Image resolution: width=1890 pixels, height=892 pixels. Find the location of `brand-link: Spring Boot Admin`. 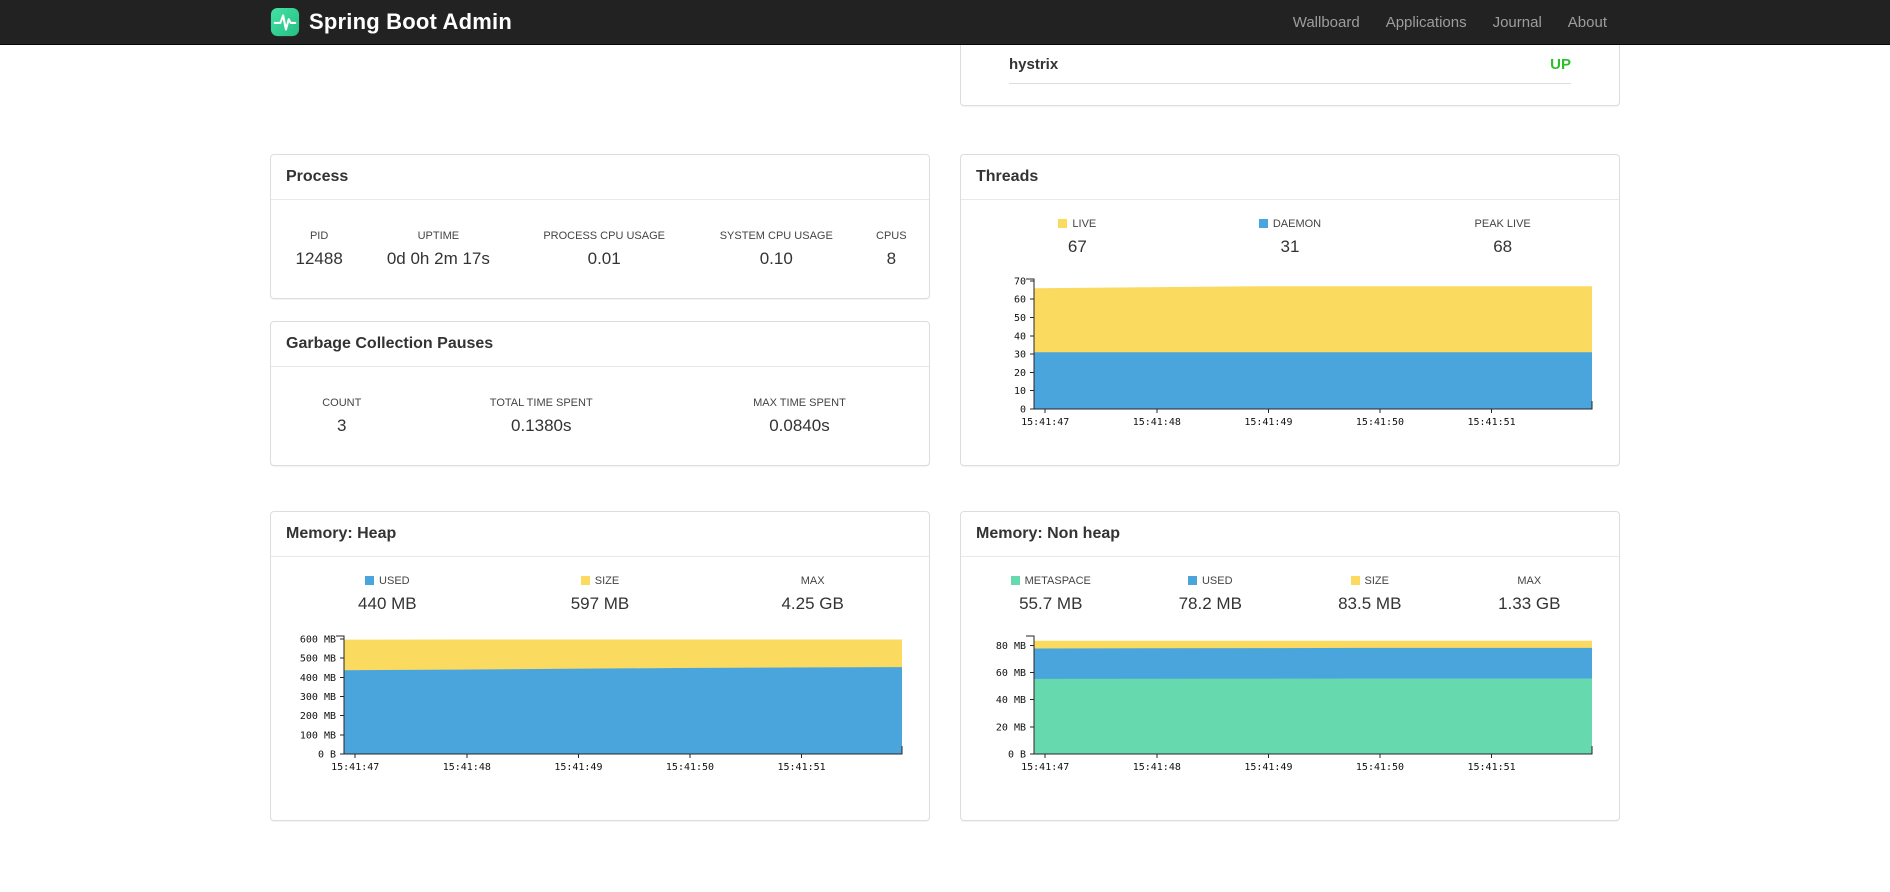

brand-link: Spring Boot Admin is located at coordinates (391, 22).